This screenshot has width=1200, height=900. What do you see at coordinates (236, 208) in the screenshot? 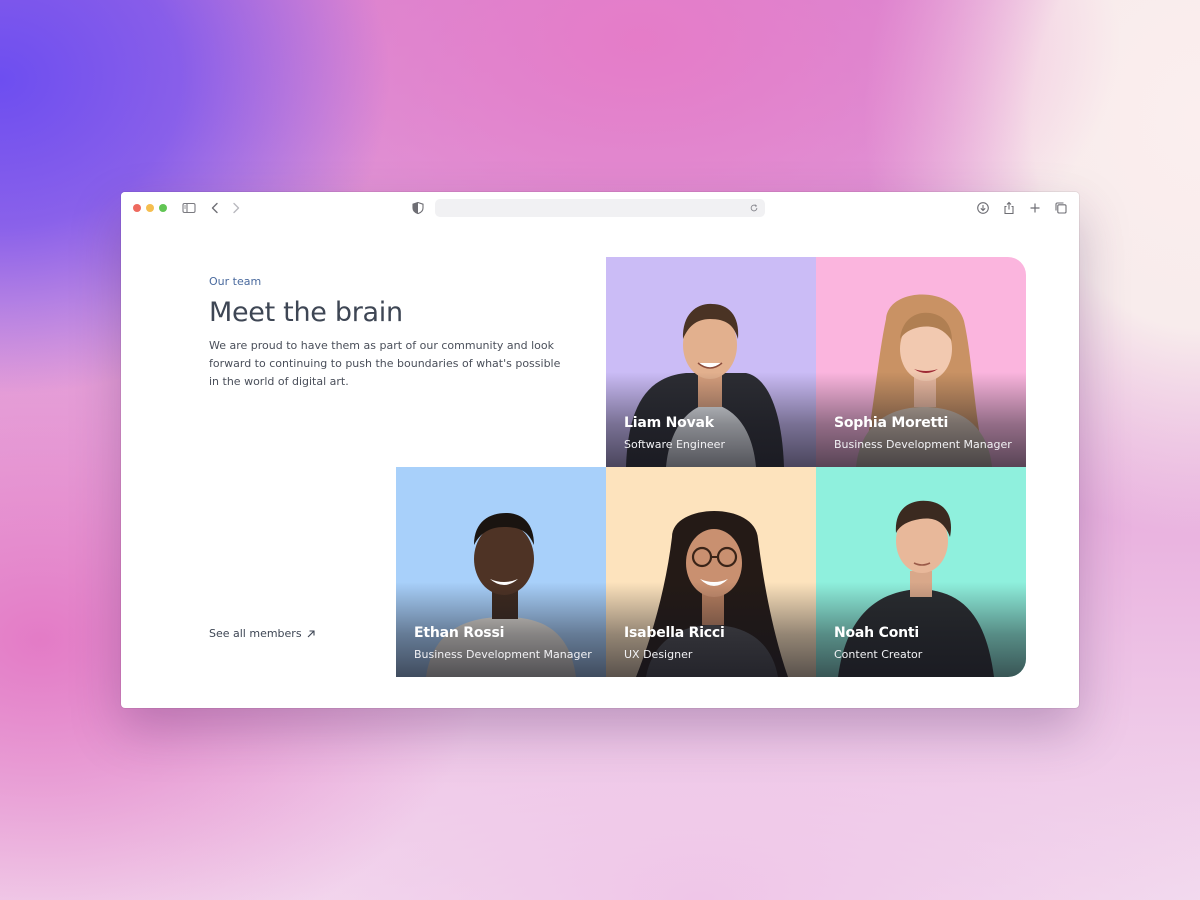
I see `forward-chevron-icon` at bounding box center [236, 208].